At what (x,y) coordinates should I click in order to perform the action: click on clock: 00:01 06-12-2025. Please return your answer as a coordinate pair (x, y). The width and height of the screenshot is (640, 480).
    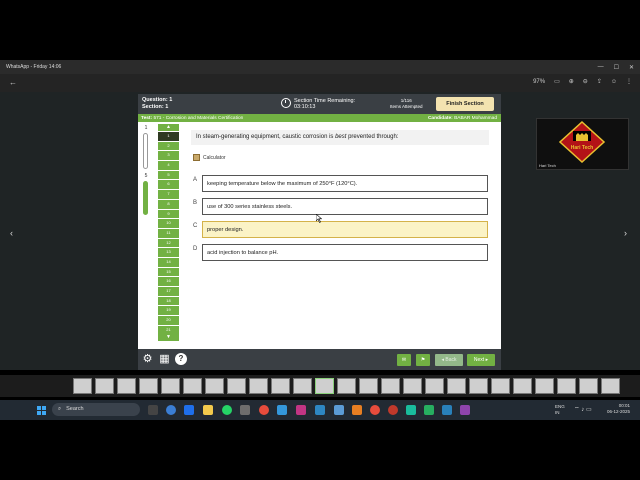
    Looking at the image, I should click on (618, 409).